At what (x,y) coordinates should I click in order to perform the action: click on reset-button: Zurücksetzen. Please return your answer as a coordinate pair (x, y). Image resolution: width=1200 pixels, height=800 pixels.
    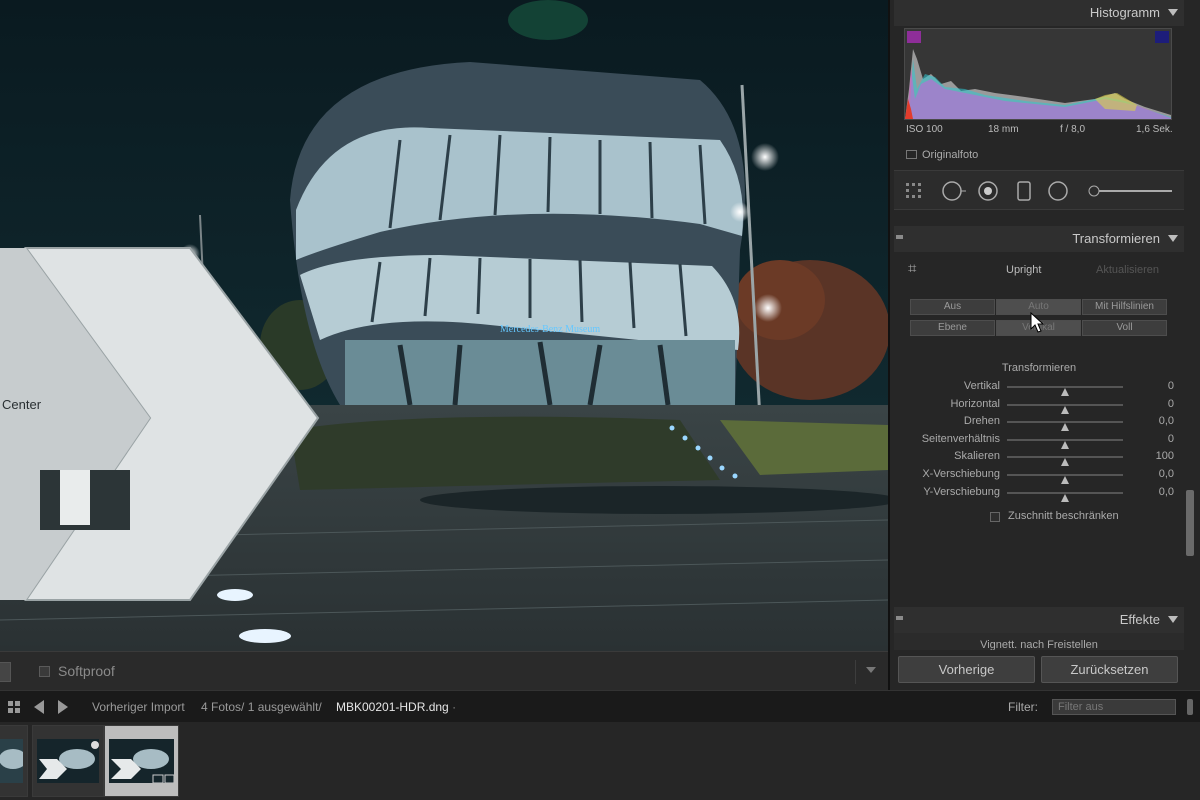
    Looking at the image, I should click on (1109, 669).